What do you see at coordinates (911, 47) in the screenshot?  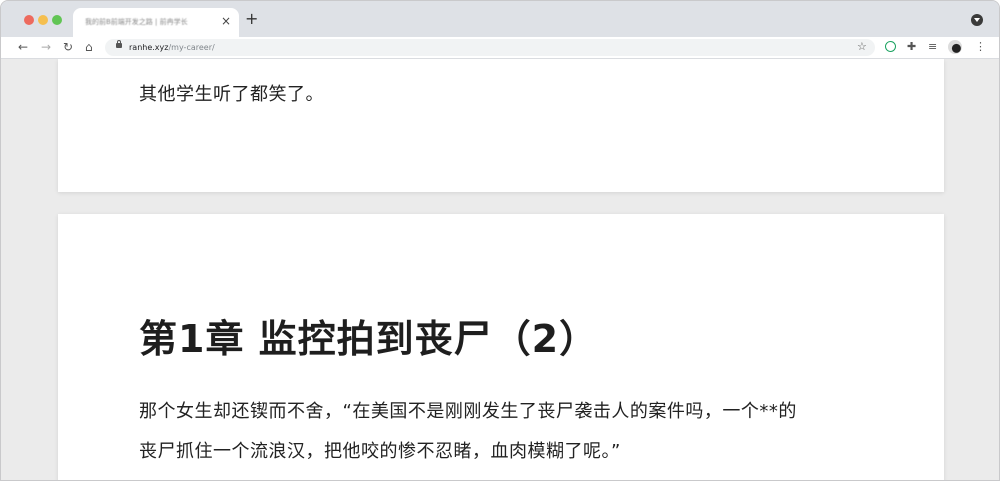 I see `puzzle-icon: ✚` at bounding box center [911, 47].